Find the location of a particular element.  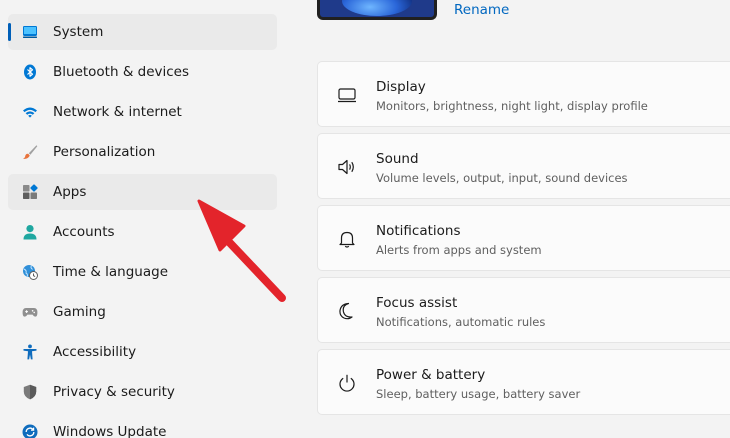

monitor-icon is located at coordinates (347, 95).